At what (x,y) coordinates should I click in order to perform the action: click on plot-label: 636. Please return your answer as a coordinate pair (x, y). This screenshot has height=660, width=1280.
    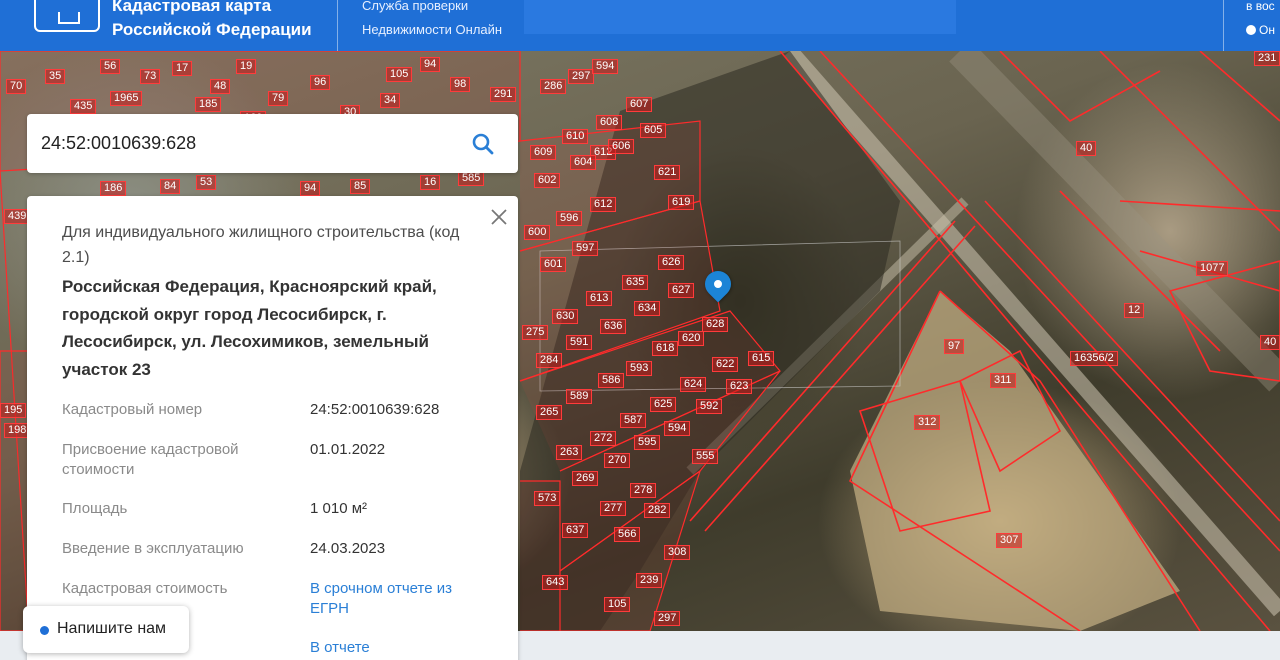
    Looking at the image, I should click on (613, 326).